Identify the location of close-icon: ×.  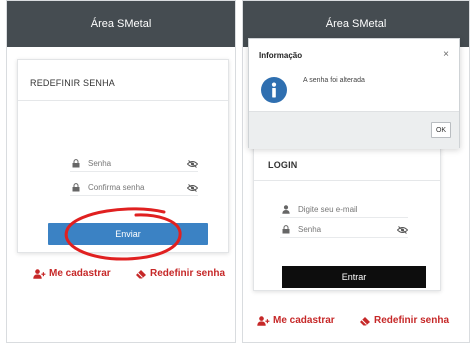
(446, 54).